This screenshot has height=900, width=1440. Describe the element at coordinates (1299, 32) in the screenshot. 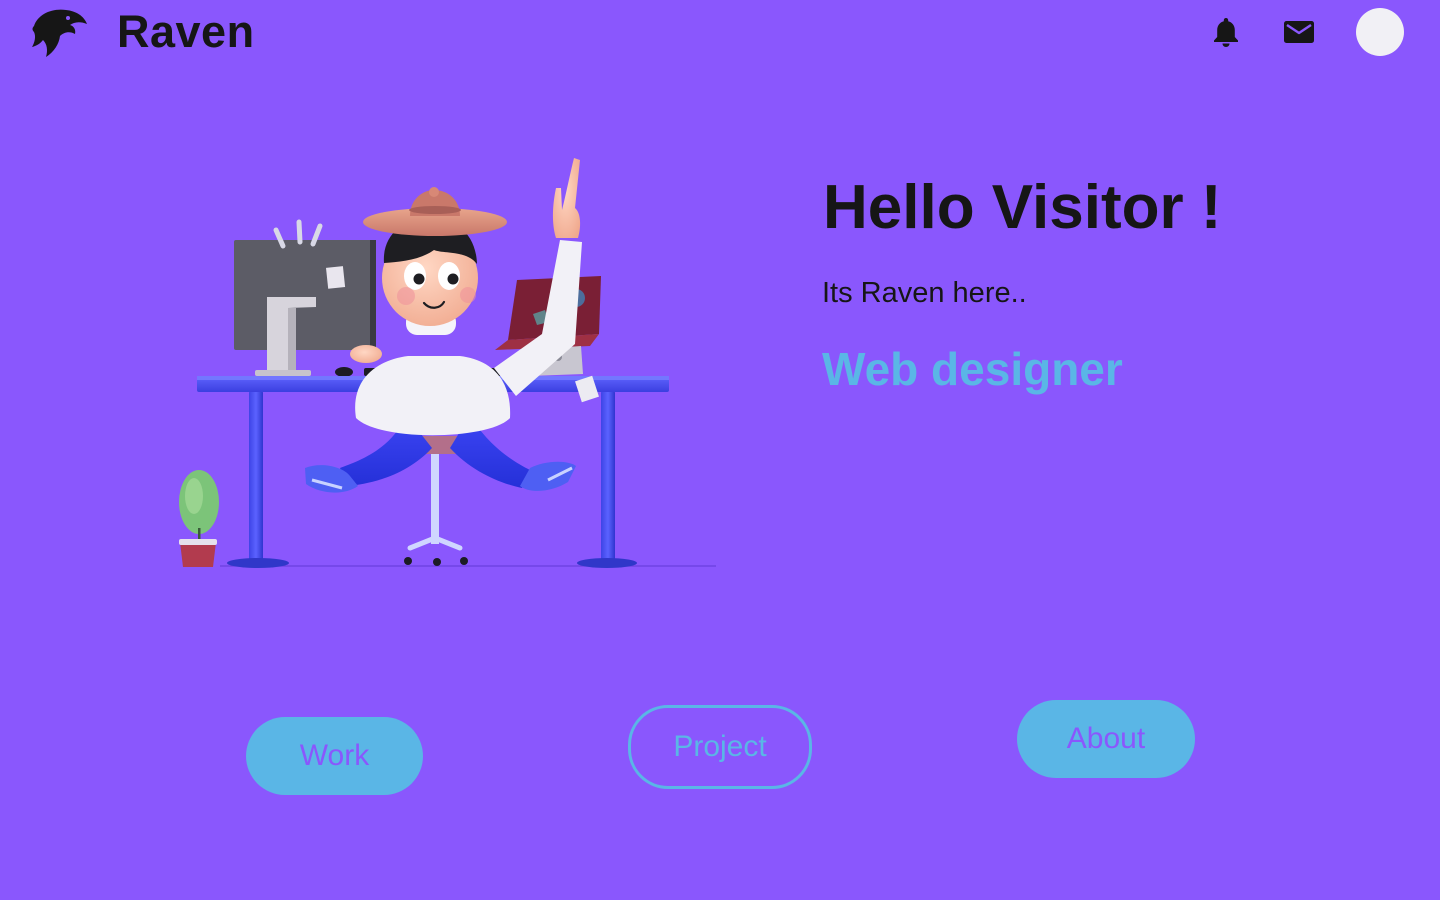

I see `mail-icon` at that location.